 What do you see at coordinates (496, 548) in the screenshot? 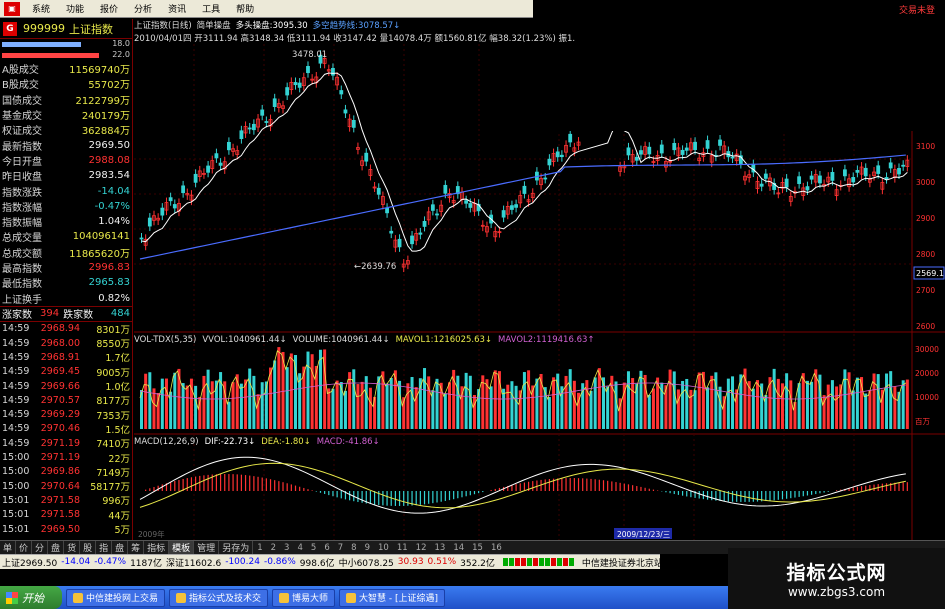
I see `period-tab: 16` at bounding box center [496, 548].